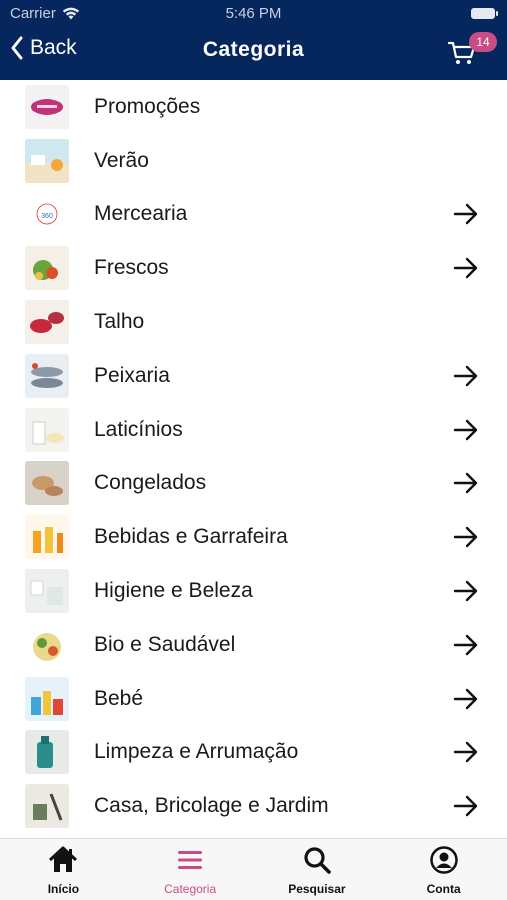 The image size is (507, 900). I want to click on tab-label: Categoria, so click(190, 889).